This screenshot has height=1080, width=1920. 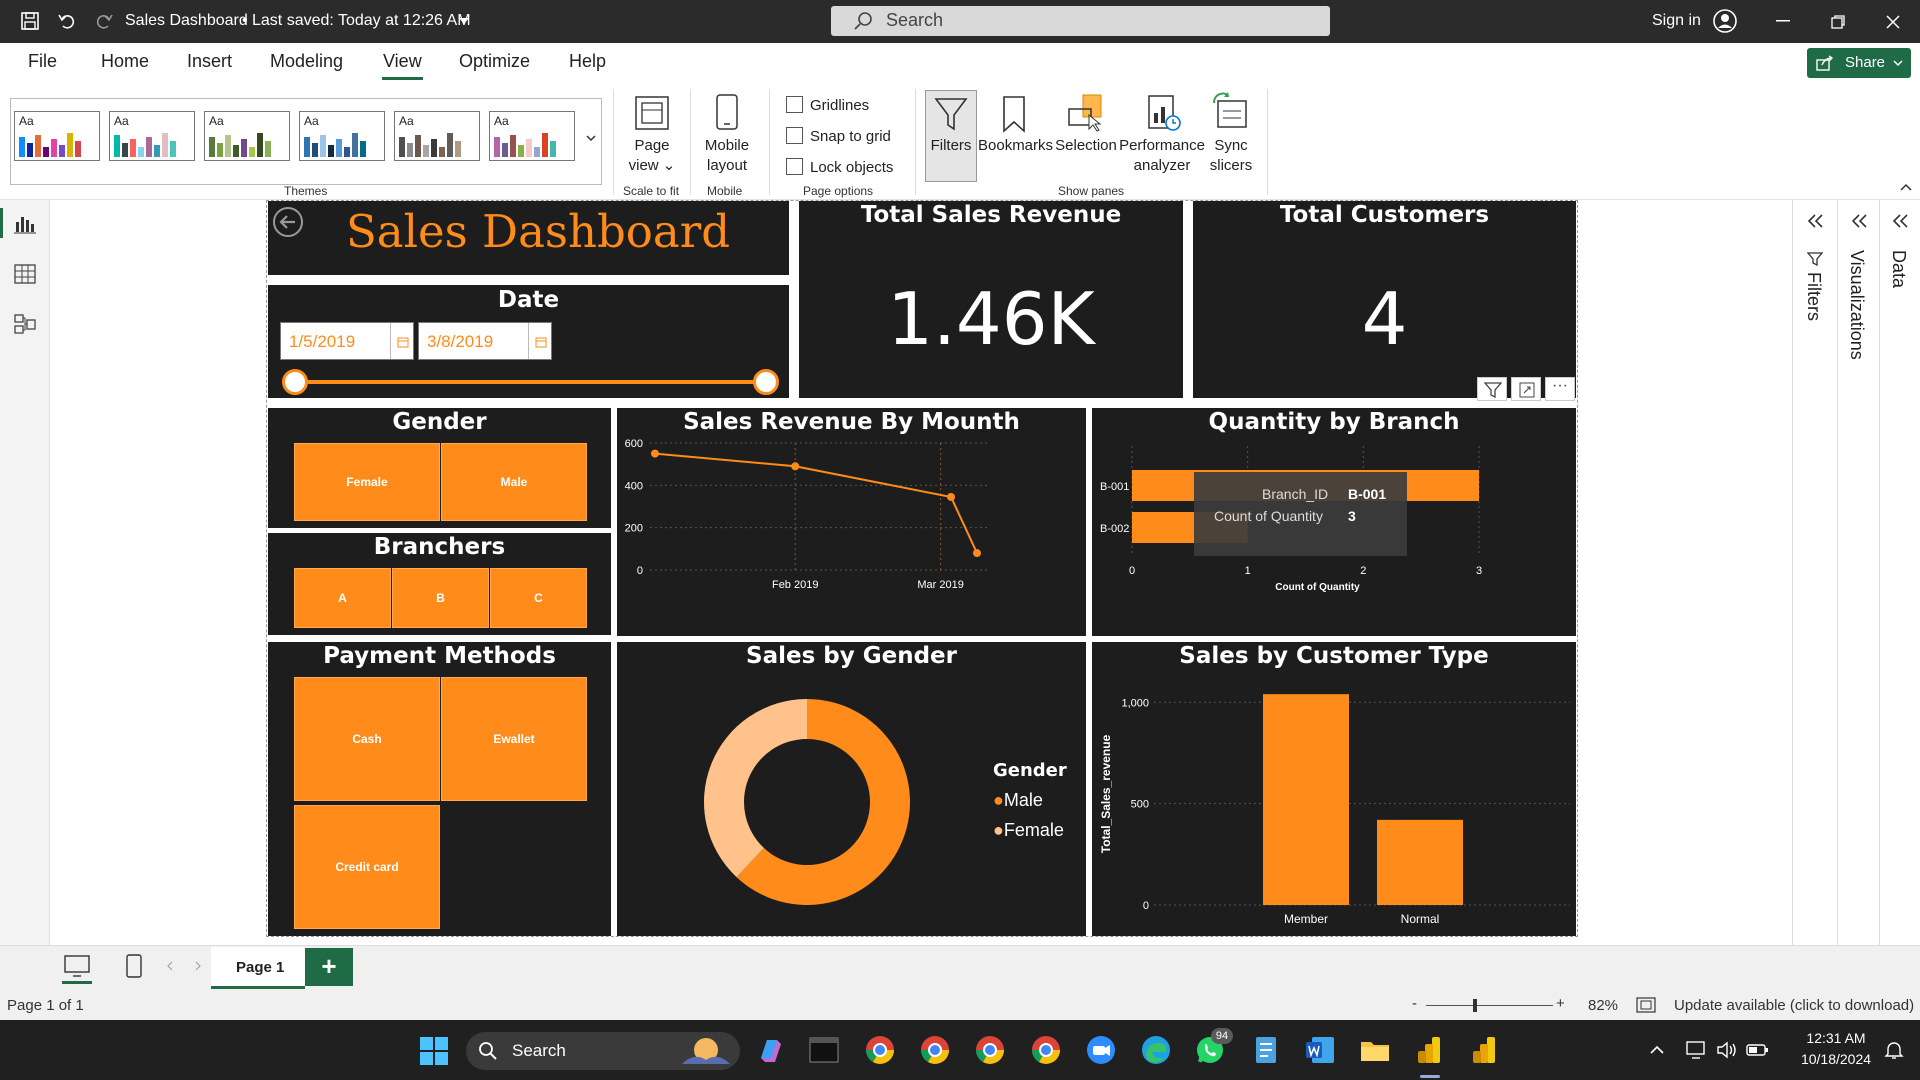 I want to click on gender-male-button: Male, so click(x=514, y=482).